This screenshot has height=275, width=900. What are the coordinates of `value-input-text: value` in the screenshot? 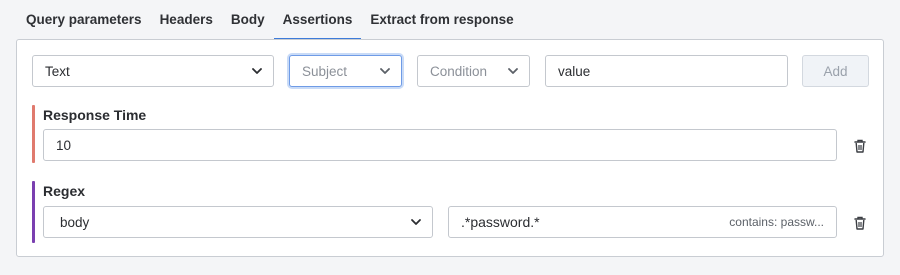 It's located at (574, 71).